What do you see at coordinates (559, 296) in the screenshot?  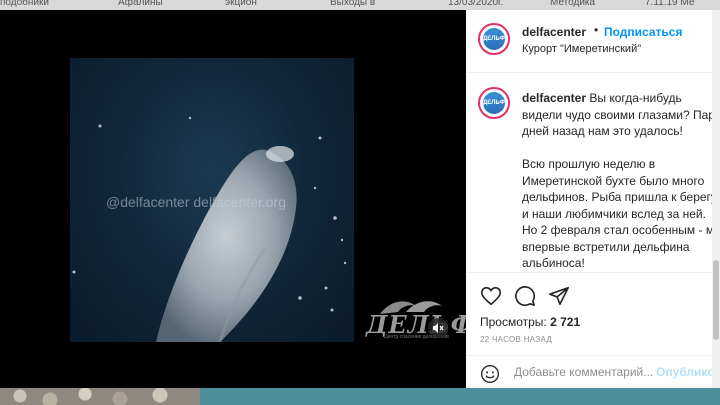 I see `share-icon` at bounding box center [559, 296].